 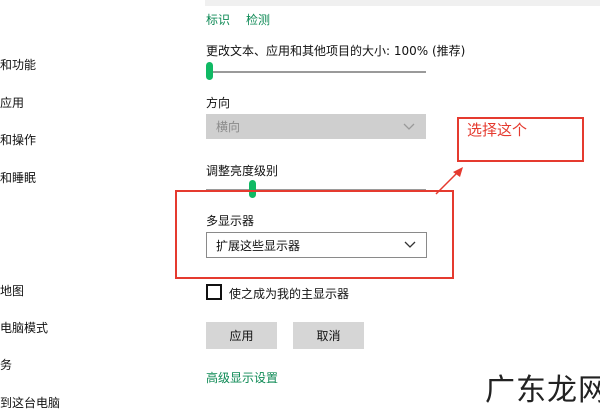 I want to click on watermark-logo: 广东龙网, so click(x=542, y=390).